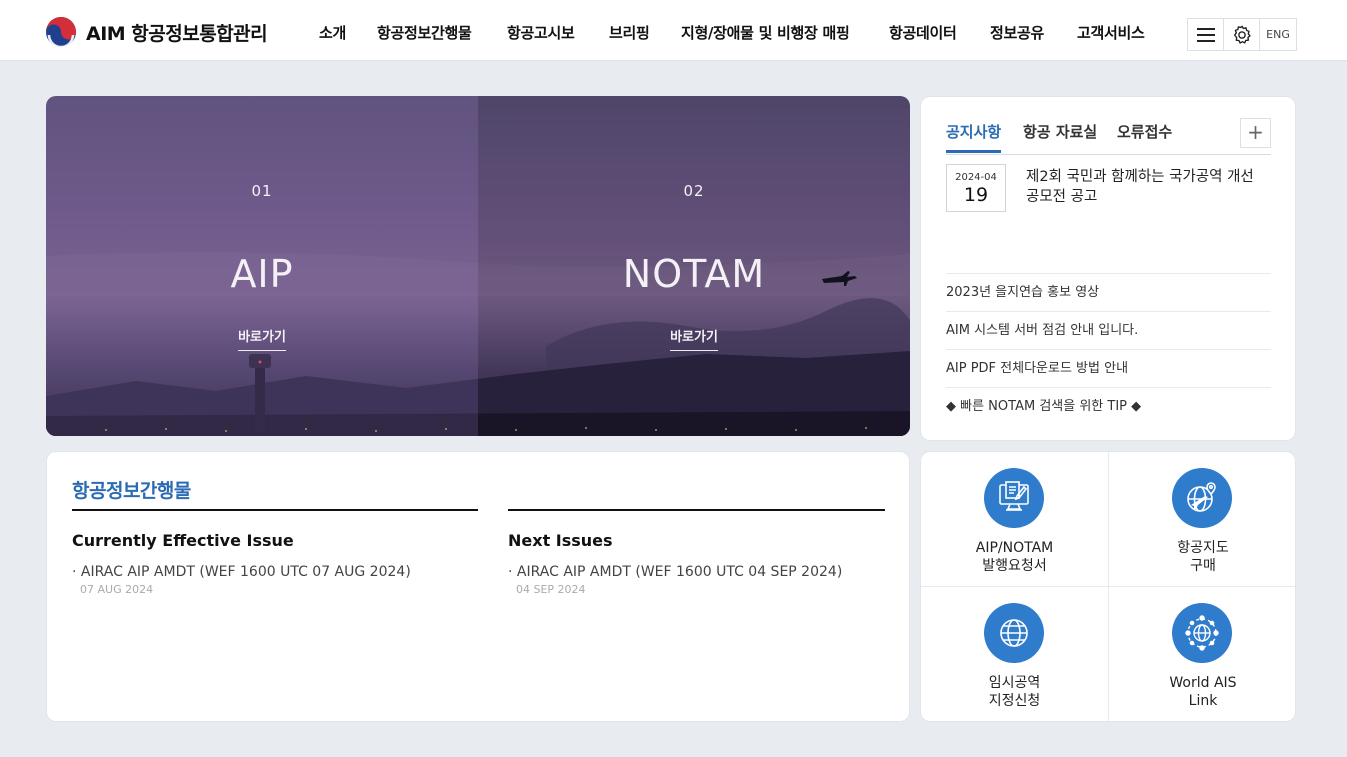 Image resolution: width=1347 pixels, height=757 pixels. I want to click on gear-icon, so click(1242, 34).